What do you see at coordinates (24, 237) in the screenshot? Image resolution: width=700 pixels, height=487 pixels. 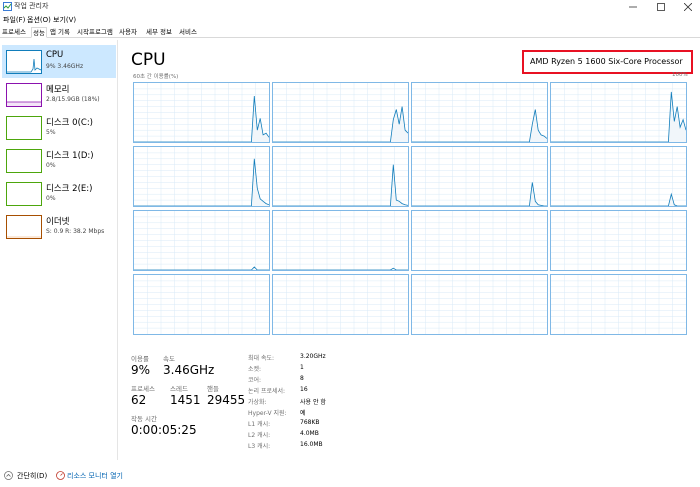 I see `ethernet-thumbnail-fill` at bounding box center [24, 237].